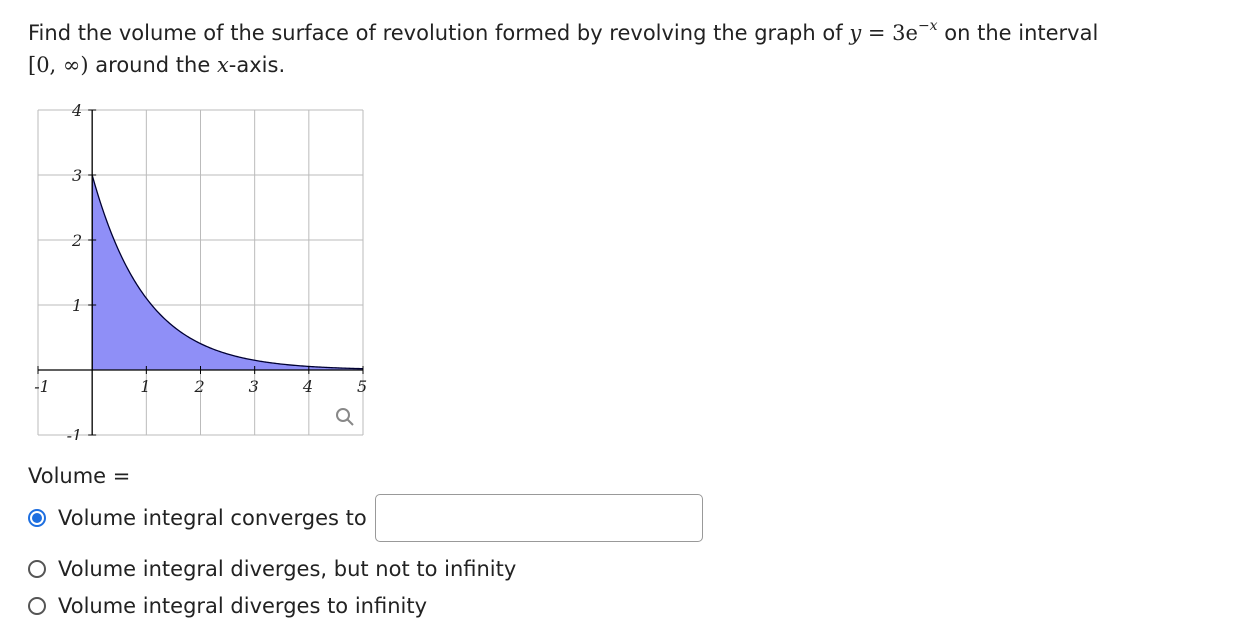 The image size is (1257, 642). I want to click on converges-value-input, so click(538, 518).